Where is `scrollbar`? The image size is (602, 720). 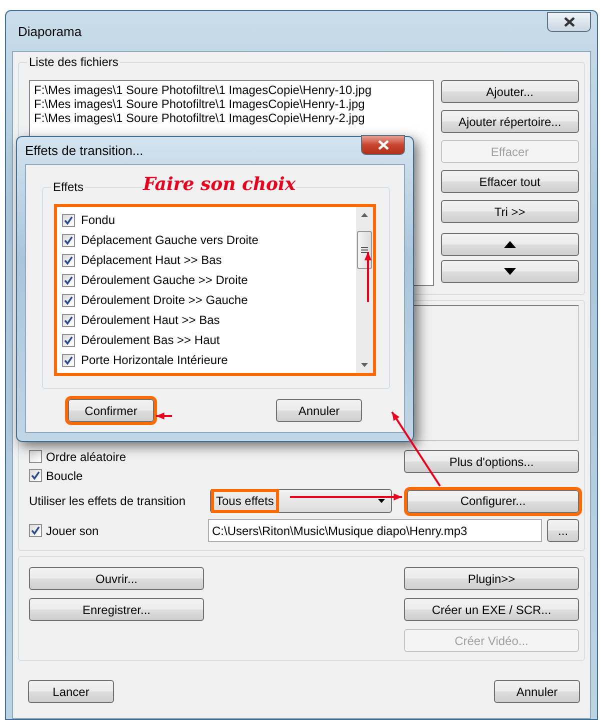 scrollbar is located at coordinates (364, 290).